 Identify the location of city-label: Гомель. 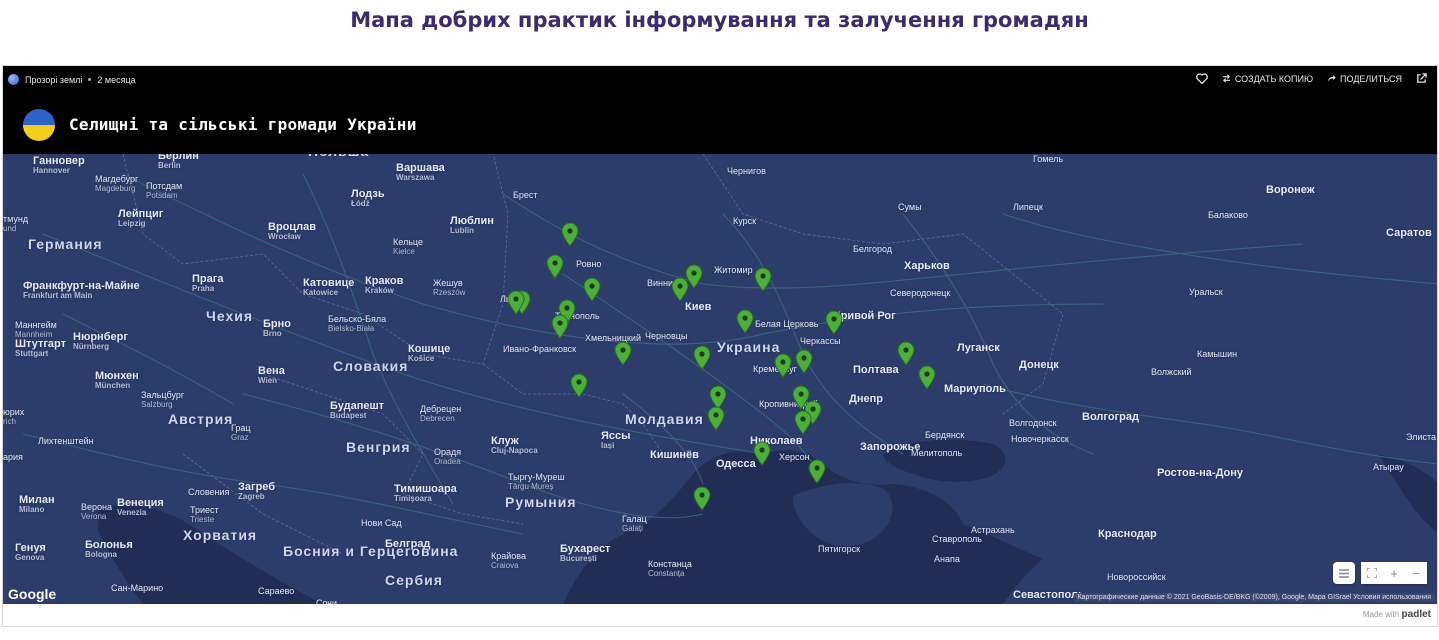
(1048, 159).